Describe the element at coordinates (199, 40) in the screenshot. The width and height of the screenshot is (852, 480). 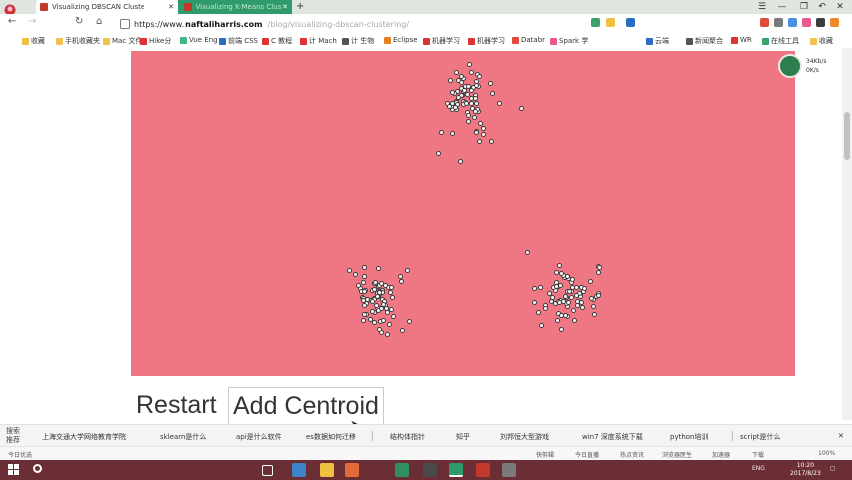
I see `bookmark-item: Vue Eng` at that location.